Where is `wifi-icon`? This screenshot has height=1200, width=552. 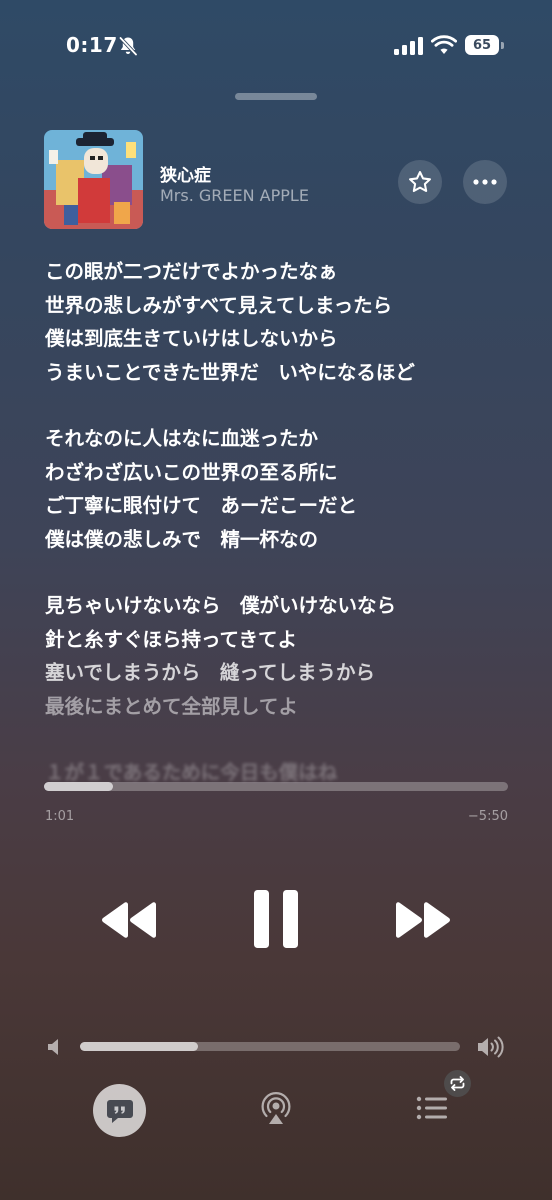
wifi-icon is located at coordinates (444, 44).